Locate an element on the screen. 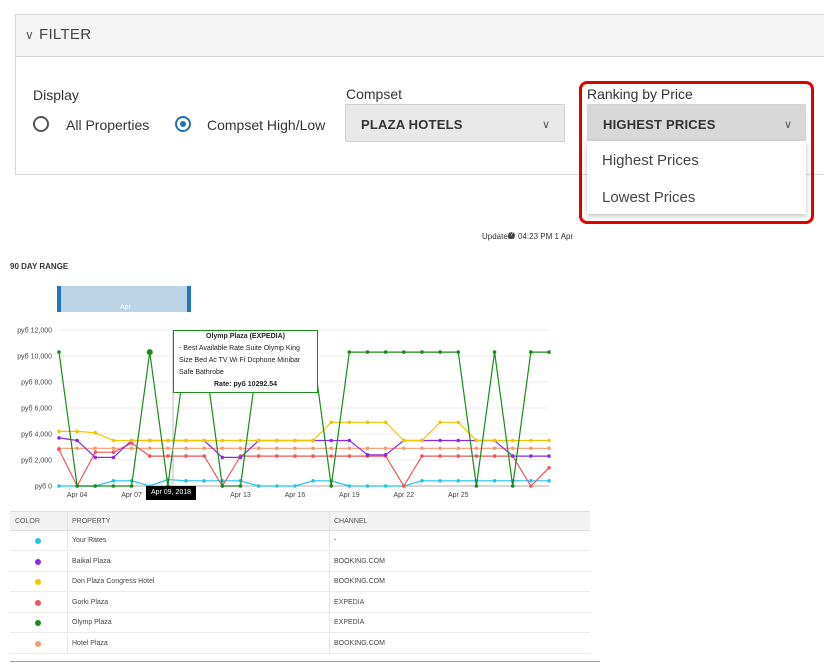  radio-compset-high-low is located at coordinates (183, 124).